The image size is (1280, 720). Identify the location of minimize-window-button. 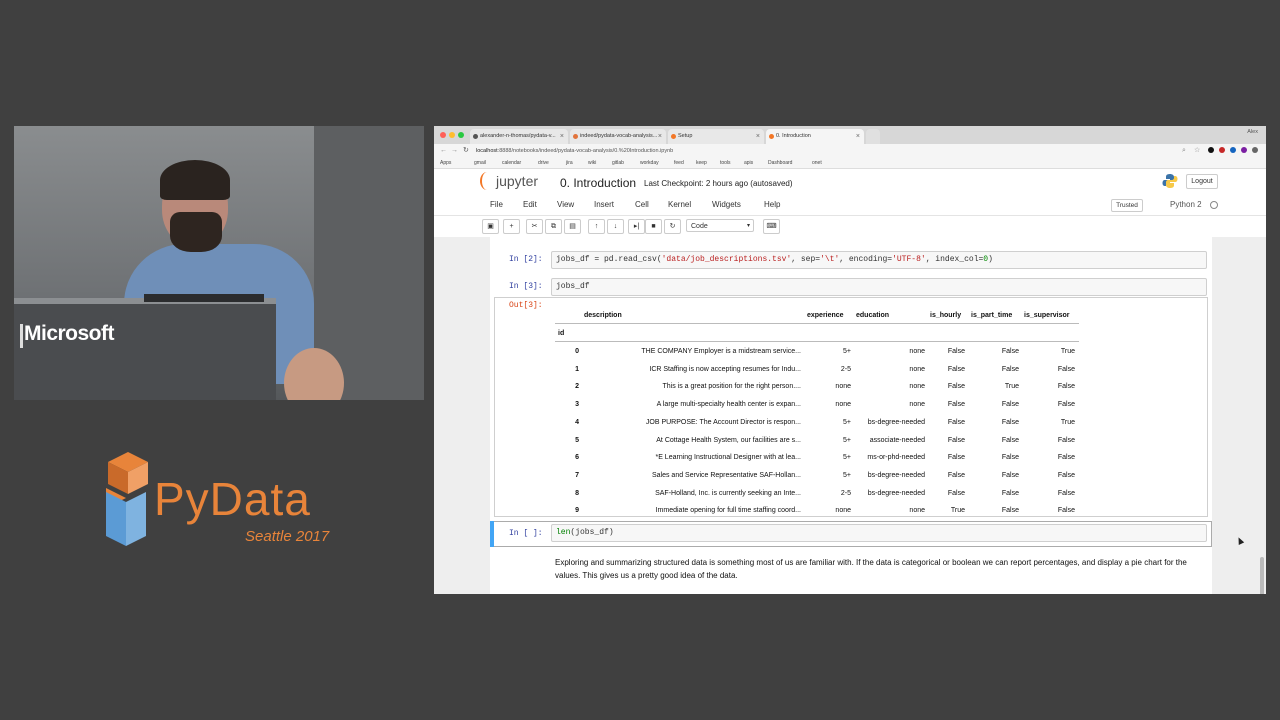
(452, 135).